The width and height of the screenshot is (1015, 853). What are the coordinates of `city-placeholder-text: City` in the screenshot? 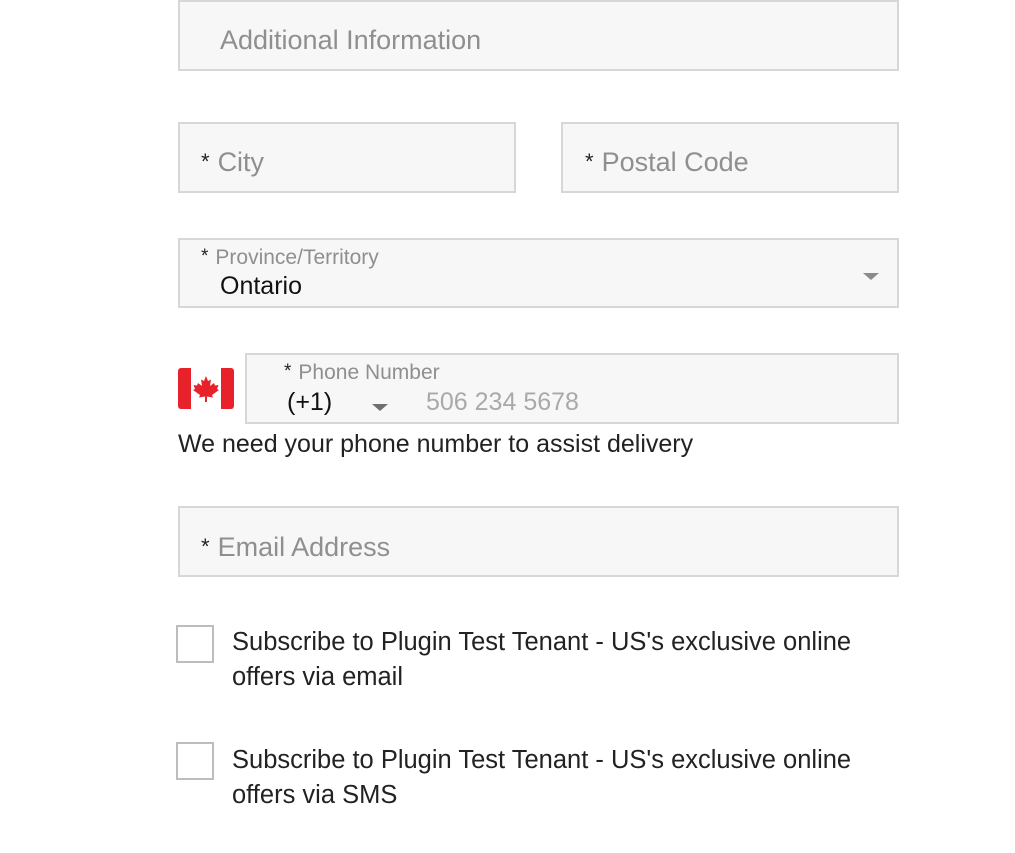 It's located at (241, 162).